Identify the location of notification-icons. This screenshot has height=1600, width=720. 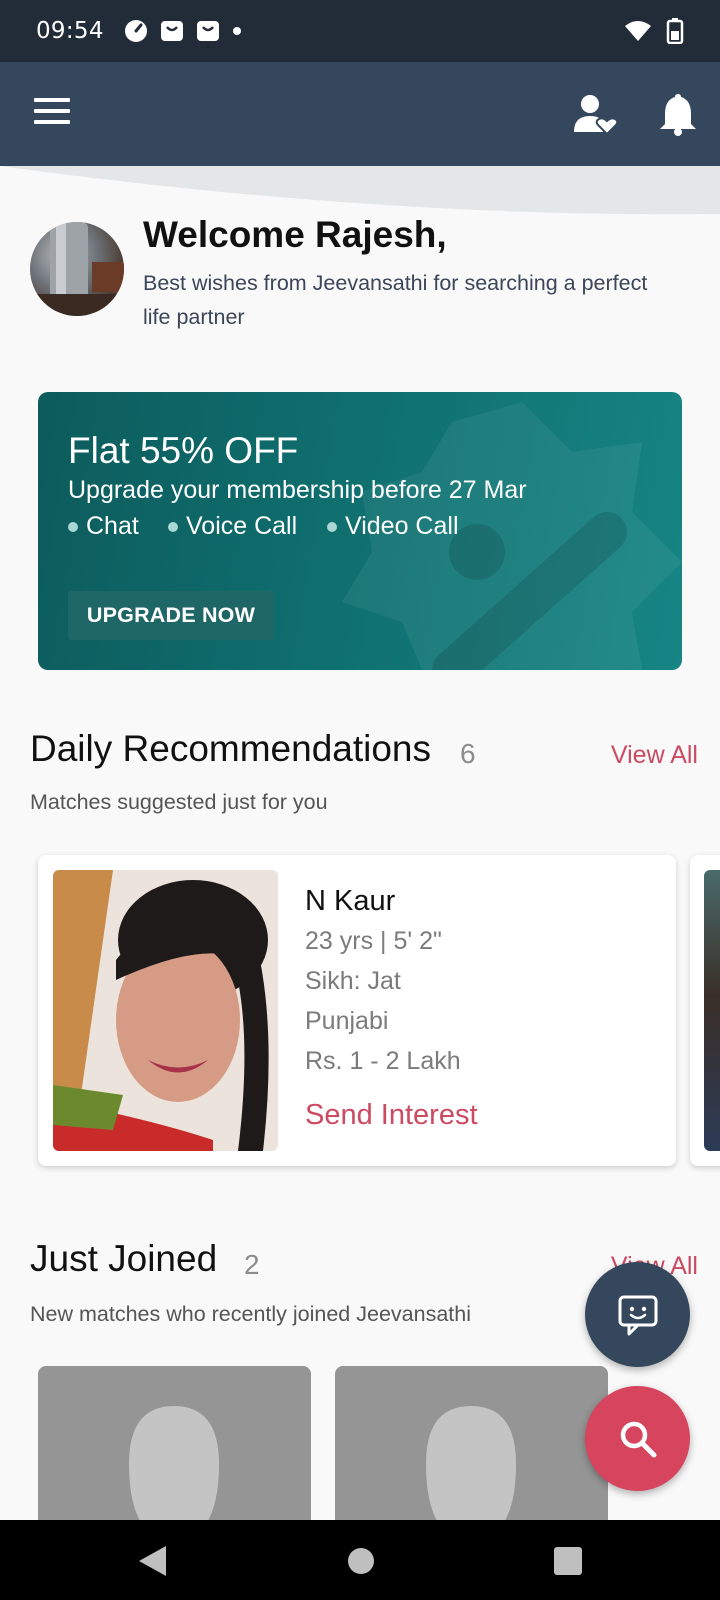
(183, 31).